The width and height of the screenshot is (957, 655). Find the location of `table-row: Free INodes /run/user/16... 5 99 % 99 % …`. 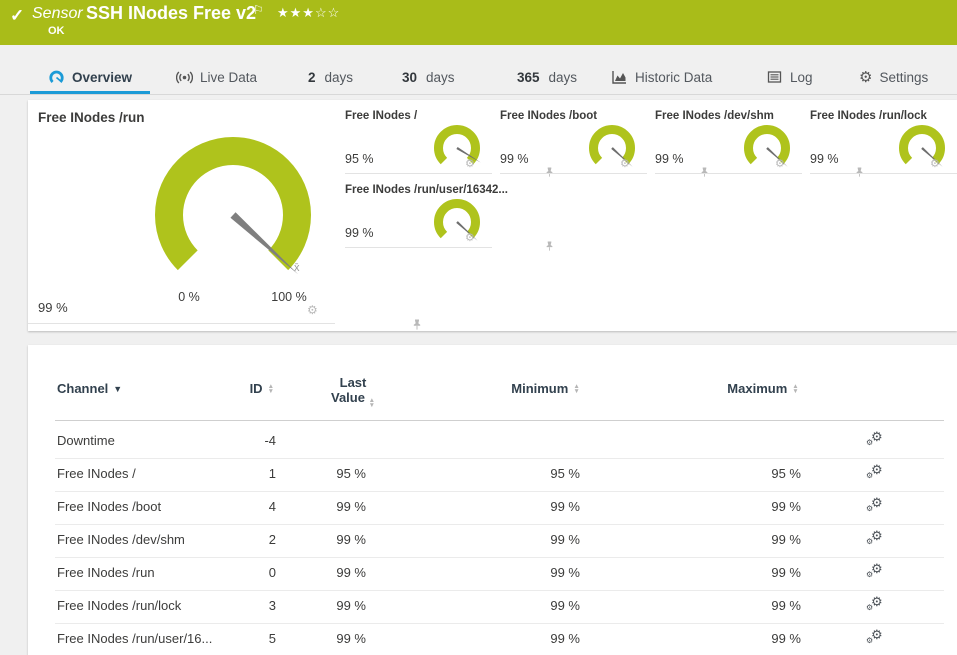

table-row: Free INodes /run/user/16... 5 99 % 99 % … is located at coordinates (499, 639).